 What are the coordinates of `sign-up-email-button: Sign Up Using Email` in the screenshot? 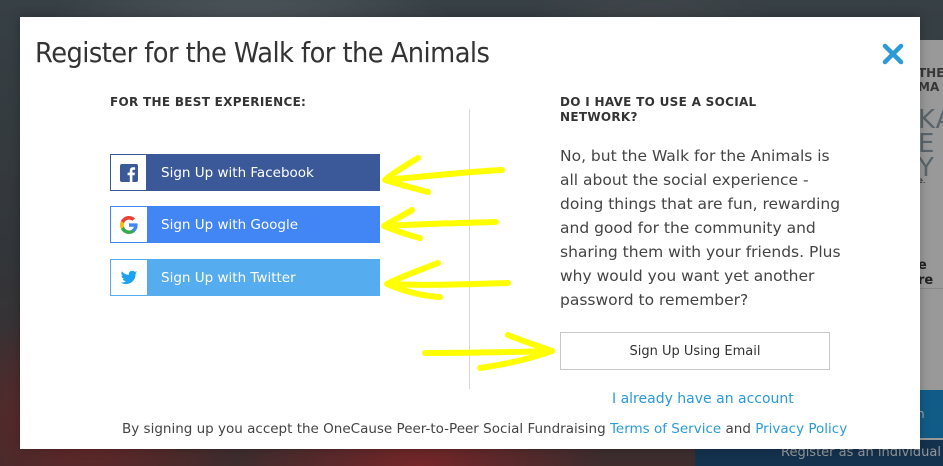 It's located at (695, 351).